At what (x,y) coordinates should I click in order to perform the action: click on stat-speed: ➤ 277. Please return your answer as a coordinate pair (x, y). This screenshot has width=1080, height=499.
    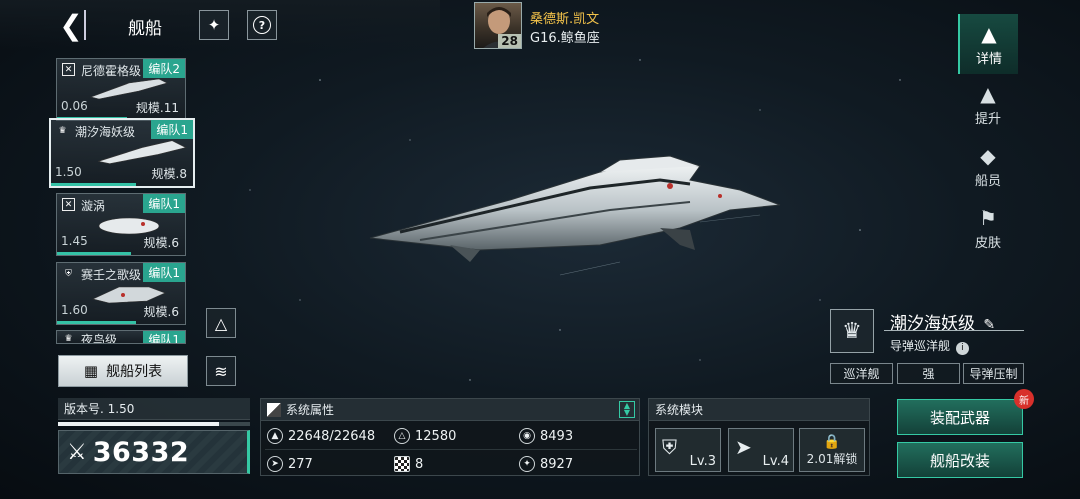
    Looking at the image, I should click on (290, 464).